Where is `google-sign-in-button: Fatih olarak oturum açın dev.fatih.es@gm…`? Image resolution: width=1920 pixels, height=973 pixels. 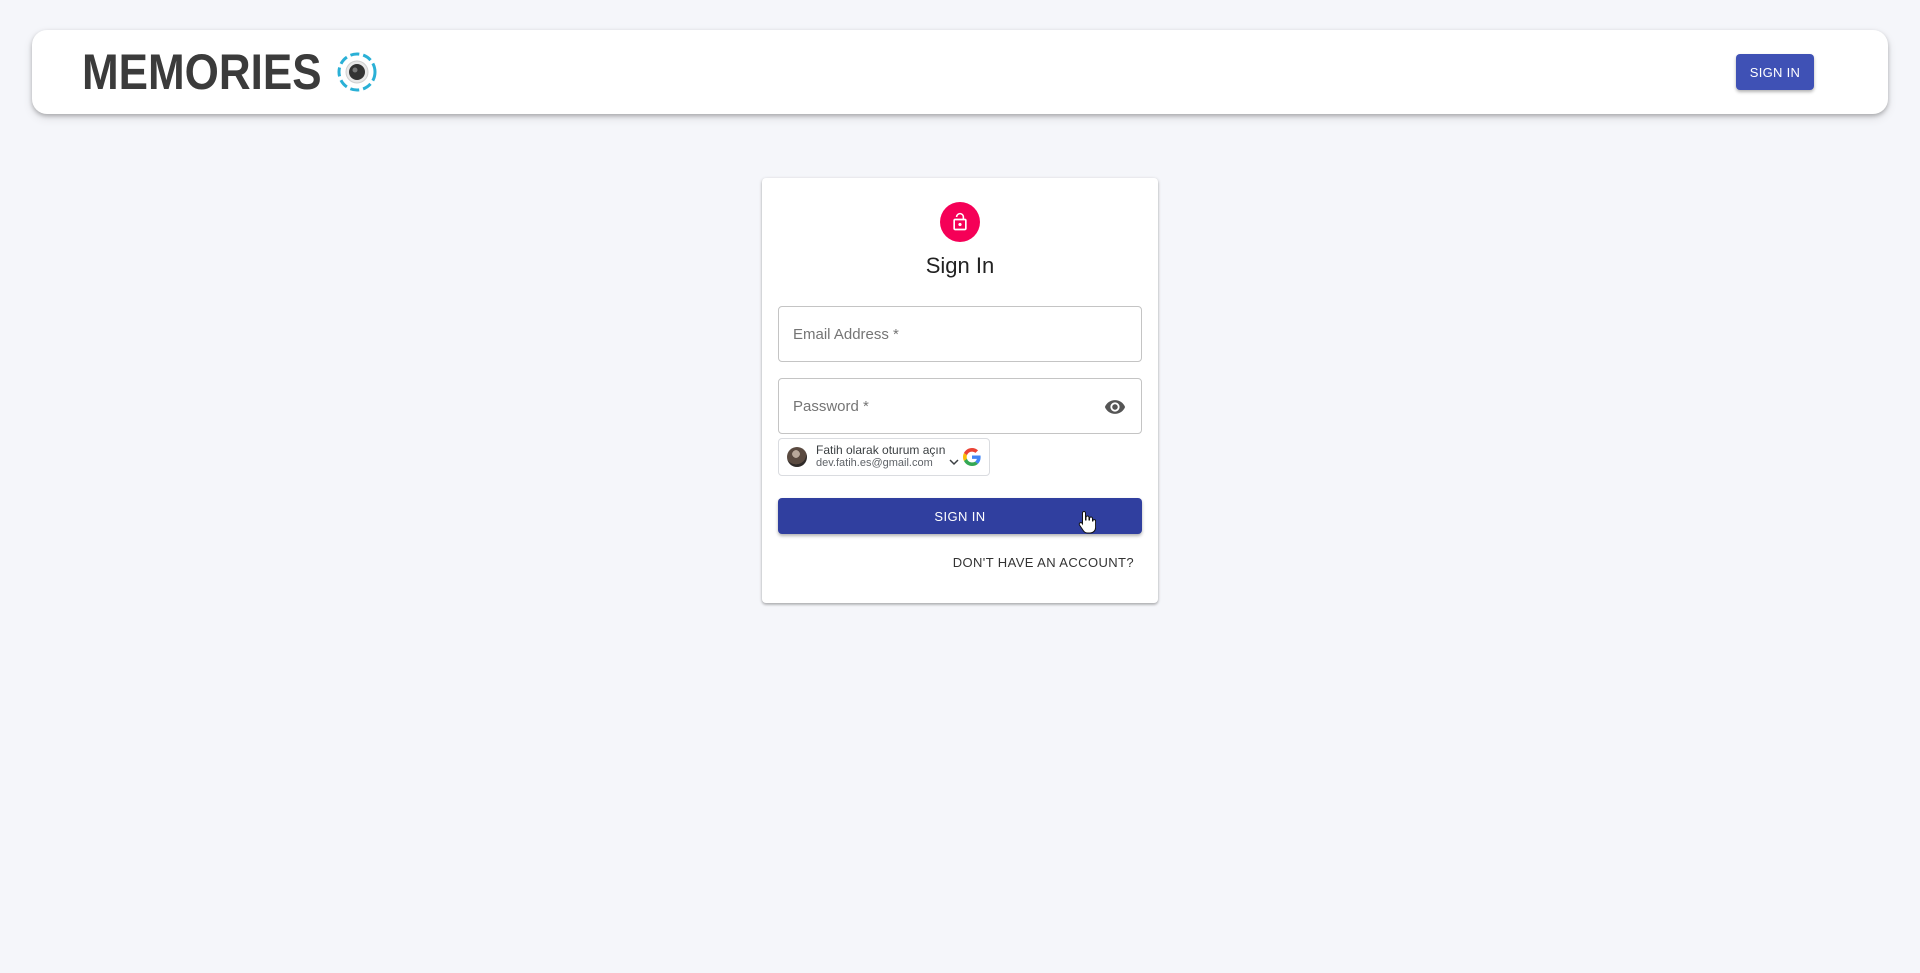 google-sign-in-button: Fatih olarak oturum açın dev.fatih.es@gm… is located at coordinates (884, 457).